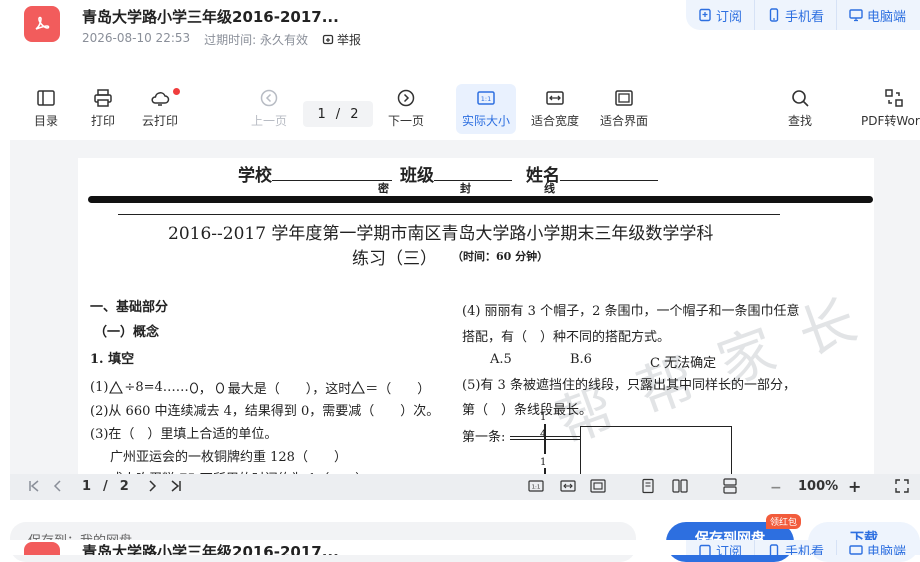 This screenshot has height=562, width=920. What do you see at coordinates (784, 521) in the screenshot?
I see `red-packet-badge: 领红包` at bounding box center [784, 521].